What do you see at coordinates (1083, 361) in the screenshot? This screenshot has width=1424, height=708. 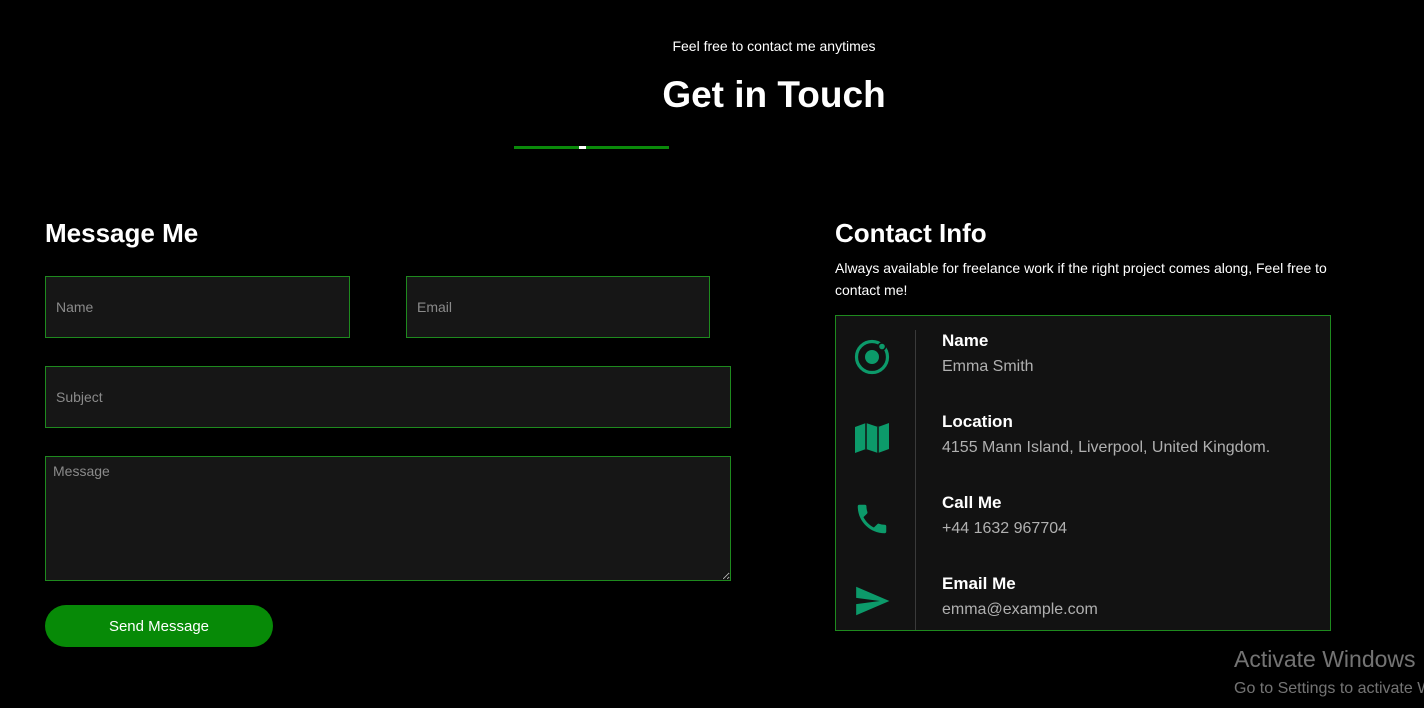 I see `info-item-name: Name Emma Smith` at bounding box center [1083, 361].